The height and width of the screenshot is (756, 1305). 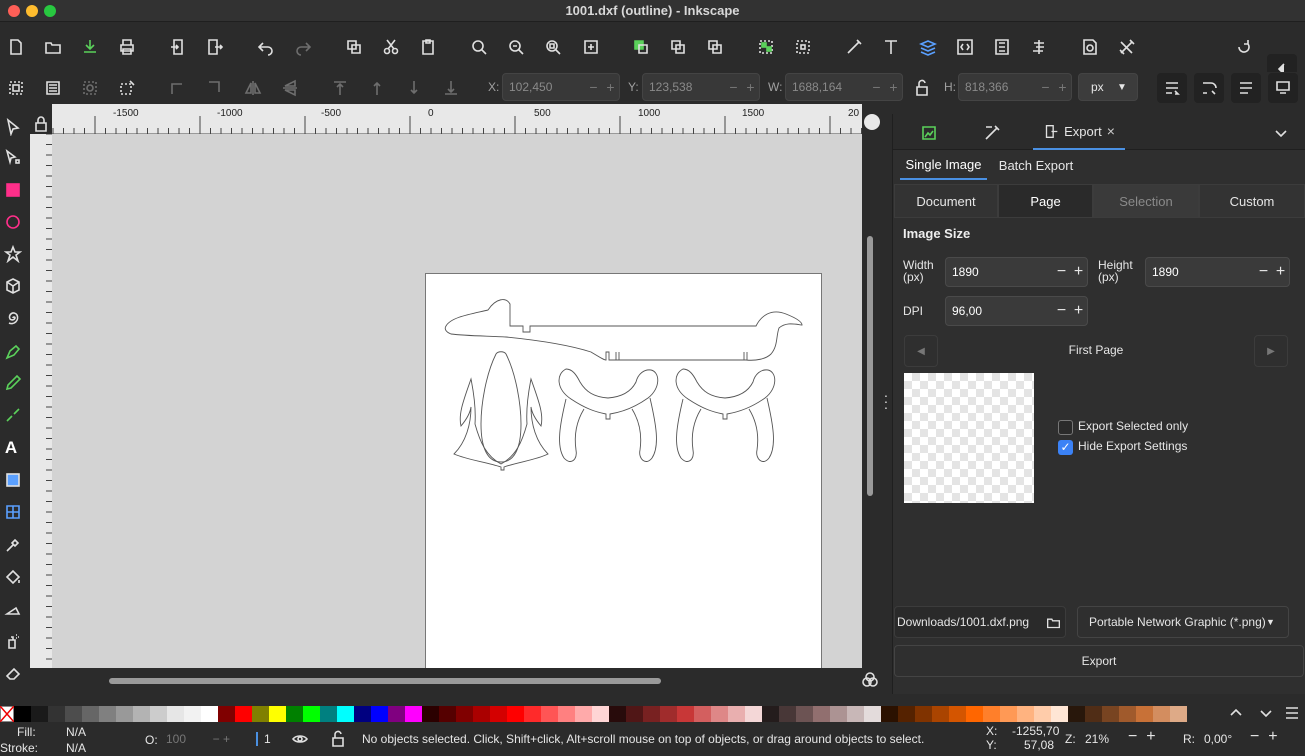 What do you see at coordinates (13, 383) in the screenshot?
I see `pencil-tool-icon` at bounding box center [13, 383].